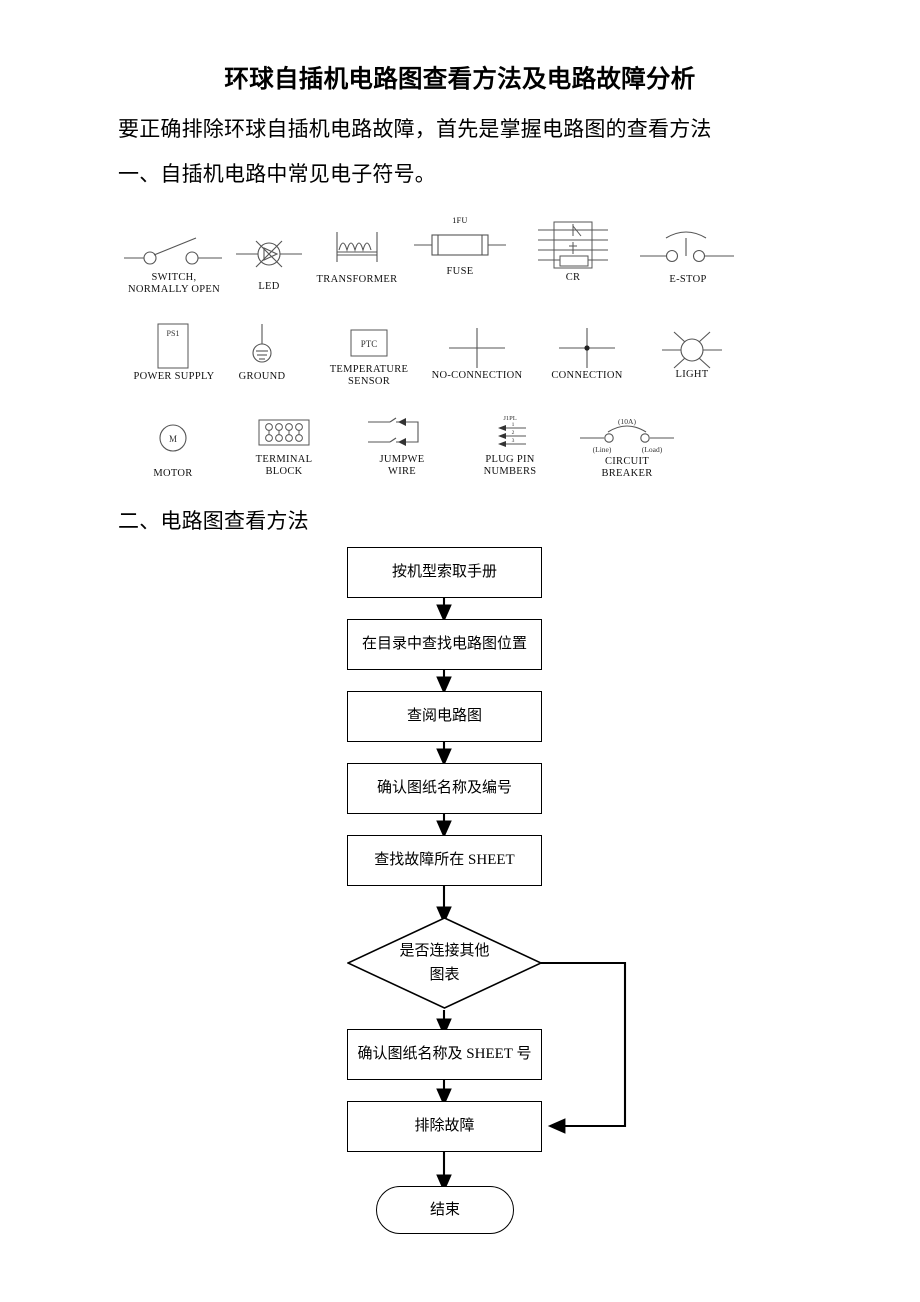 The height and width of the screenshot is (1302, 920). I want to click on flow-node-label: 结束, so click(444, 1209).